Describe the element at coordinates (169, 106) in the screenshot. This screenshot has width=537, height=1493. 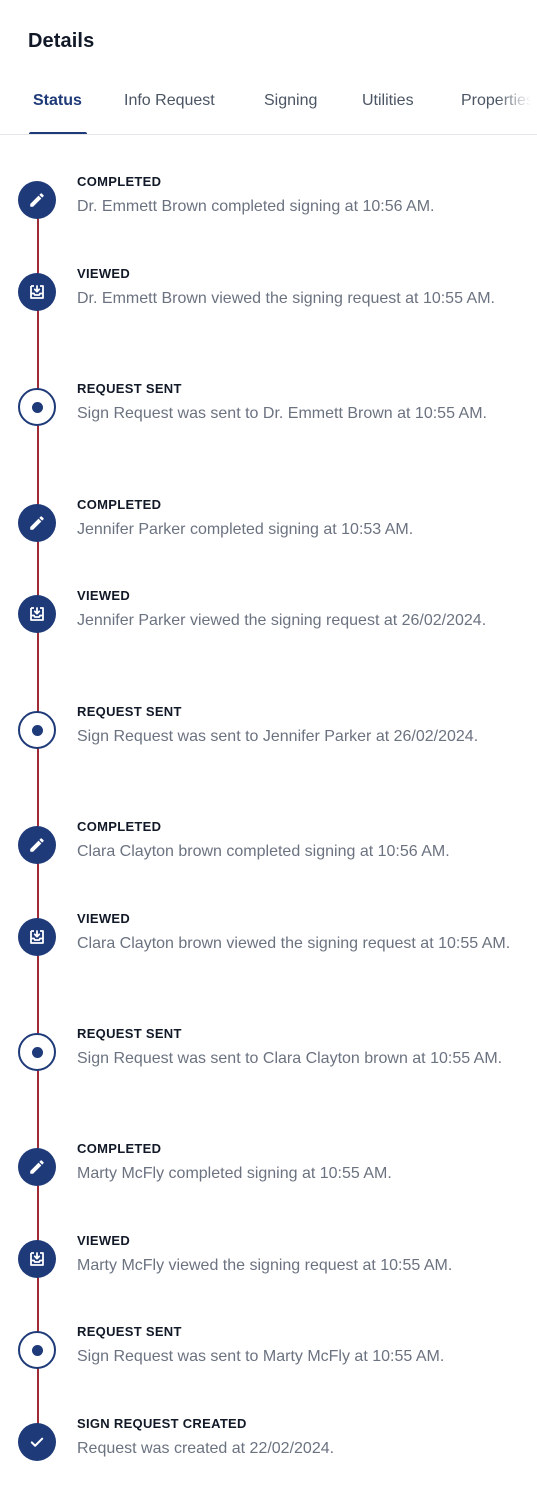
I see `tab-info-request: Info Request` at that location.